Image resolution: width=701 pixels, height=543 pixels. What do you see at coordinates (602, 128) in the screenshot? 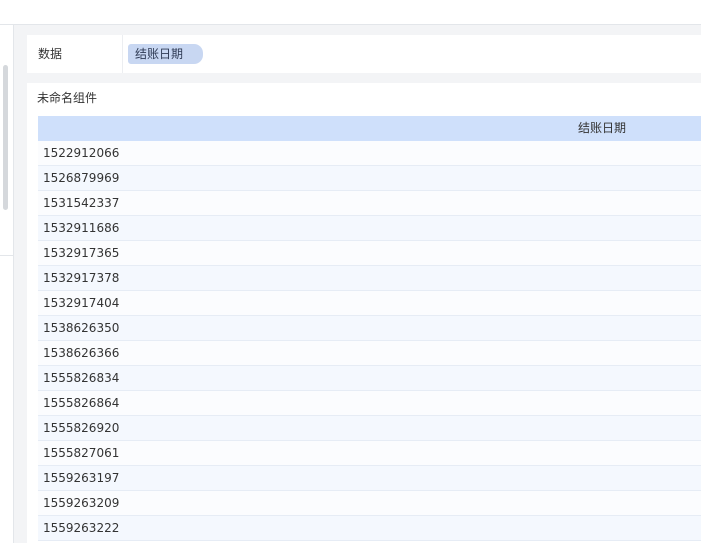
I see `column-header-checkout-date: 结账日期` at bounding box center [602, 128].